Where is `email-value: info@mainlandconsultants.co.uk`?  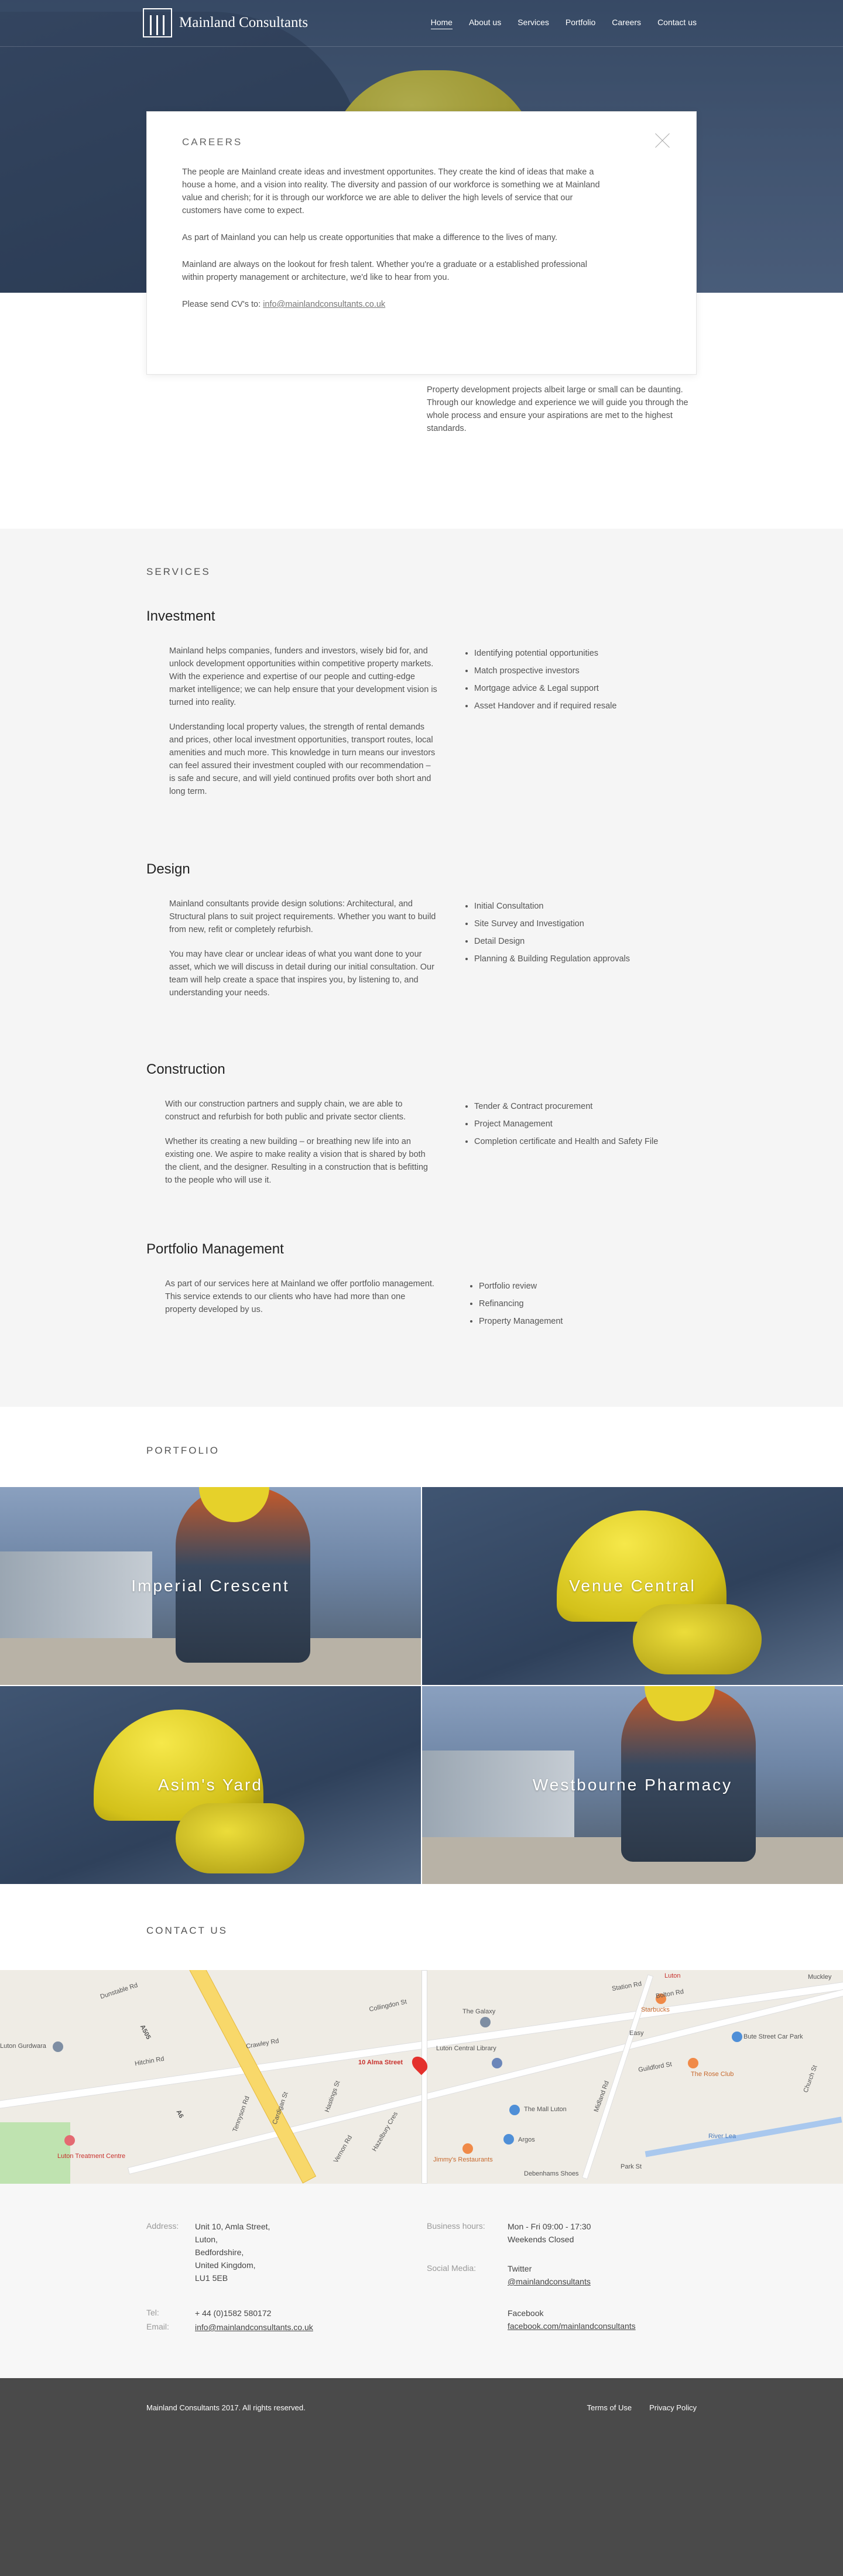
email-value: info@mainlandconsultants.co.uk is located at coordinates (254, 2327).